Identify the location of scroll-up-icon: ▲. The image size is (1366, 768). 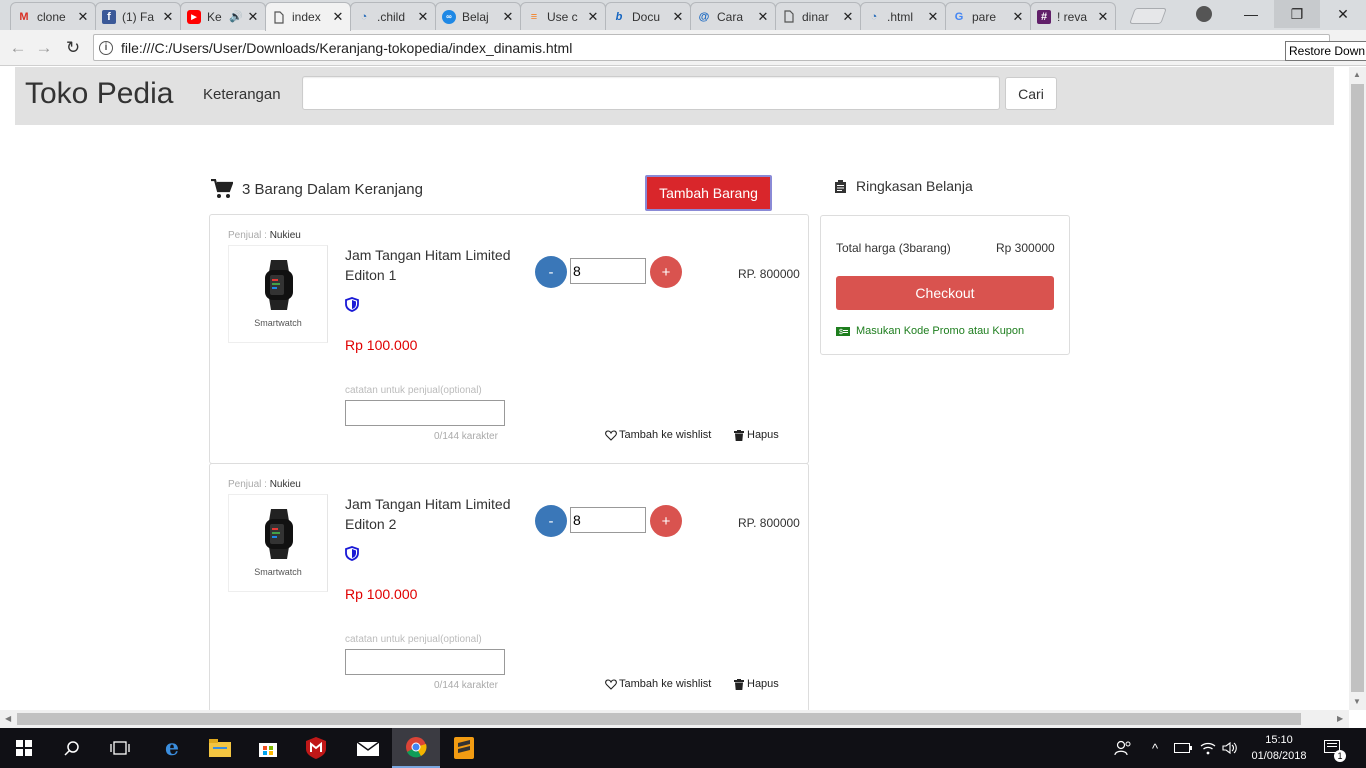
(1357, 74).